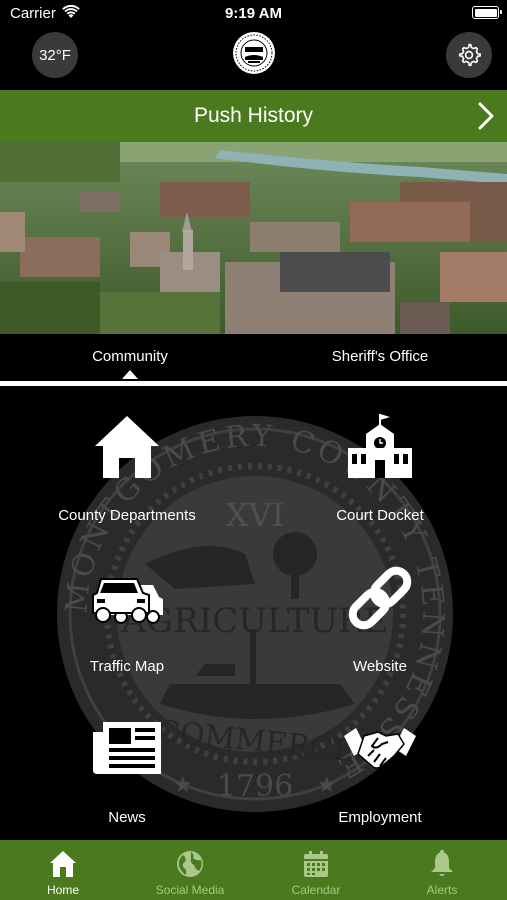  I want to click on segment-tabs: Community Sheriff's Office, so click(253, 358).